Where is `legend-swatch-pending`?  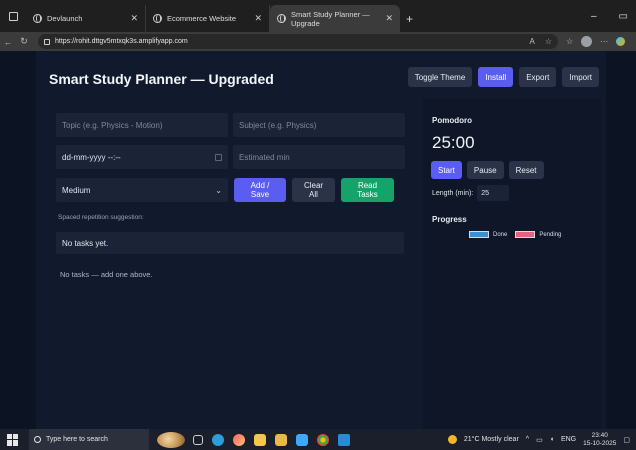 legend-swatch-pending is located at coordinates (525, 234).